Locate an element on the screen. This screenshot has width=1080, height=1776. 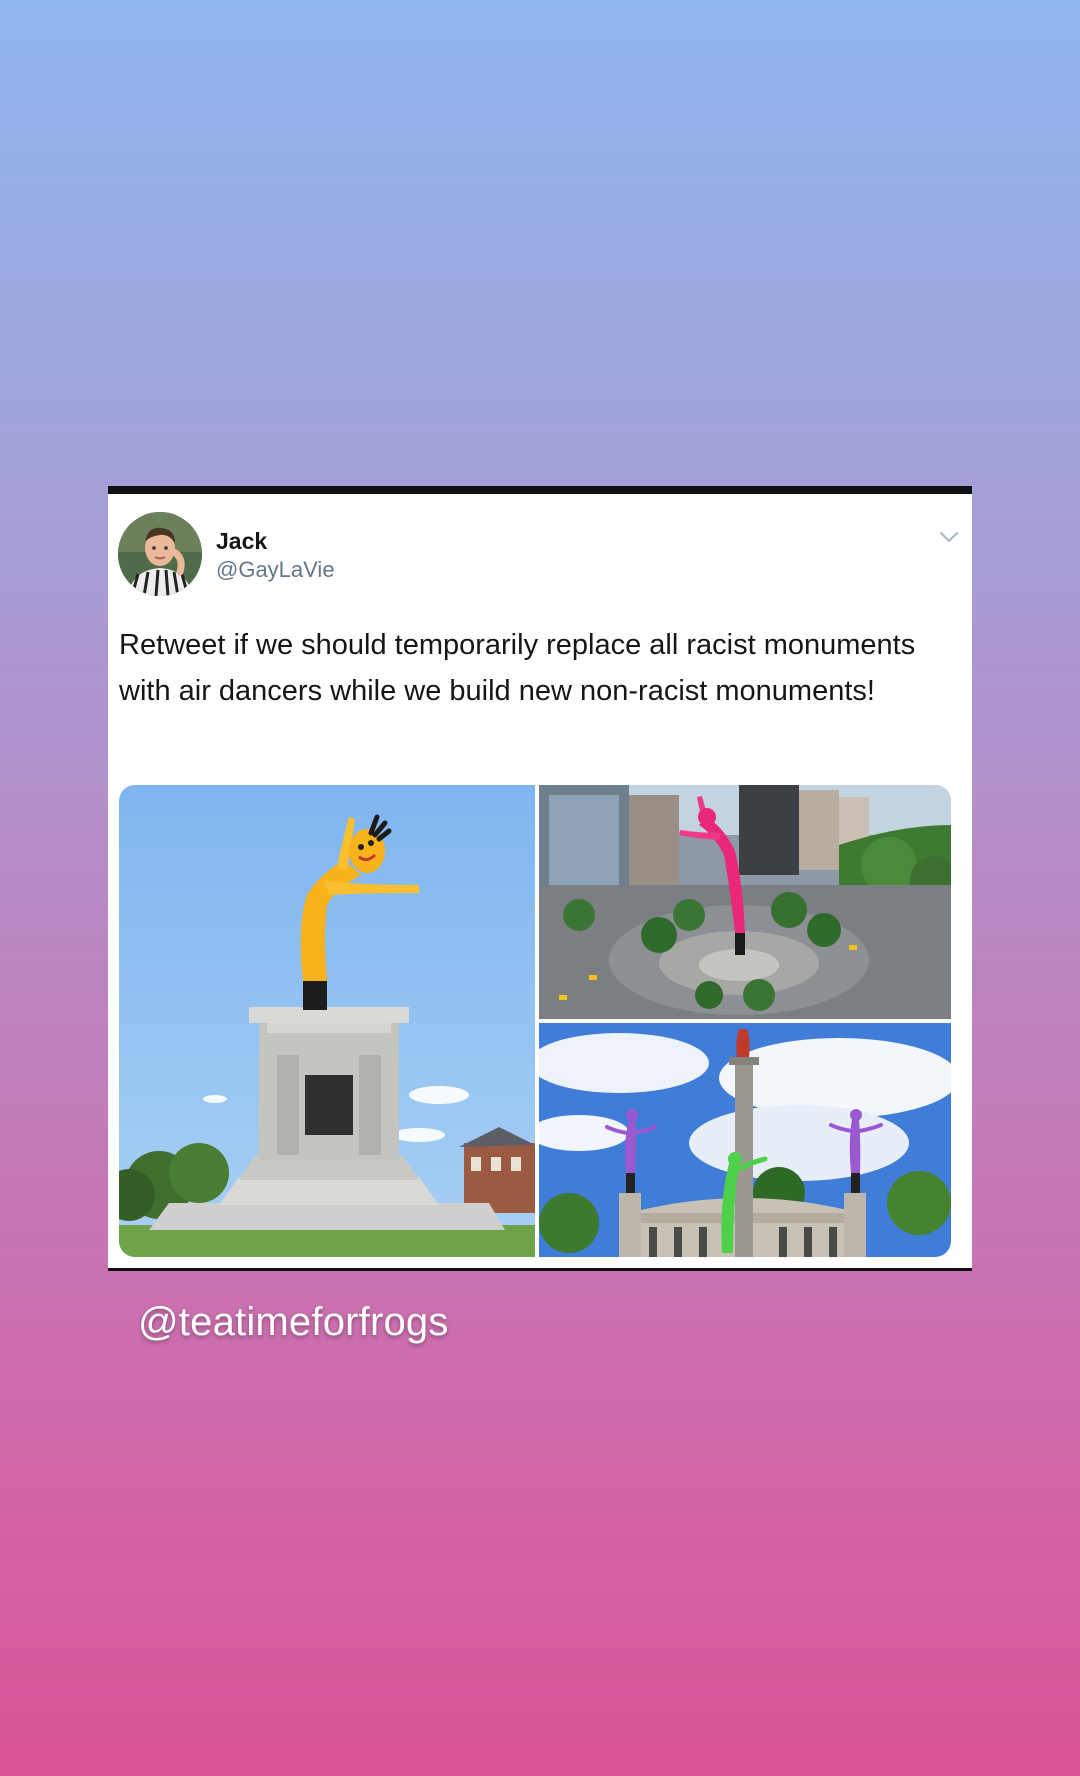
media-image-pink-air-dancer is located at coordinates (745, 902).